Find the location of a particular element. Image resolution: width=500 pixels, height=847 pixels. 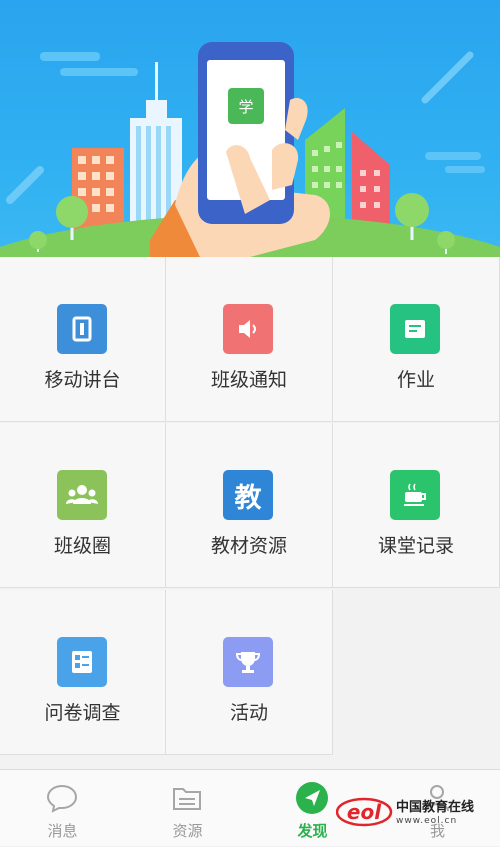

grid-item-mobile-platform: 移动讲台 is located at coordinates (83, 339).